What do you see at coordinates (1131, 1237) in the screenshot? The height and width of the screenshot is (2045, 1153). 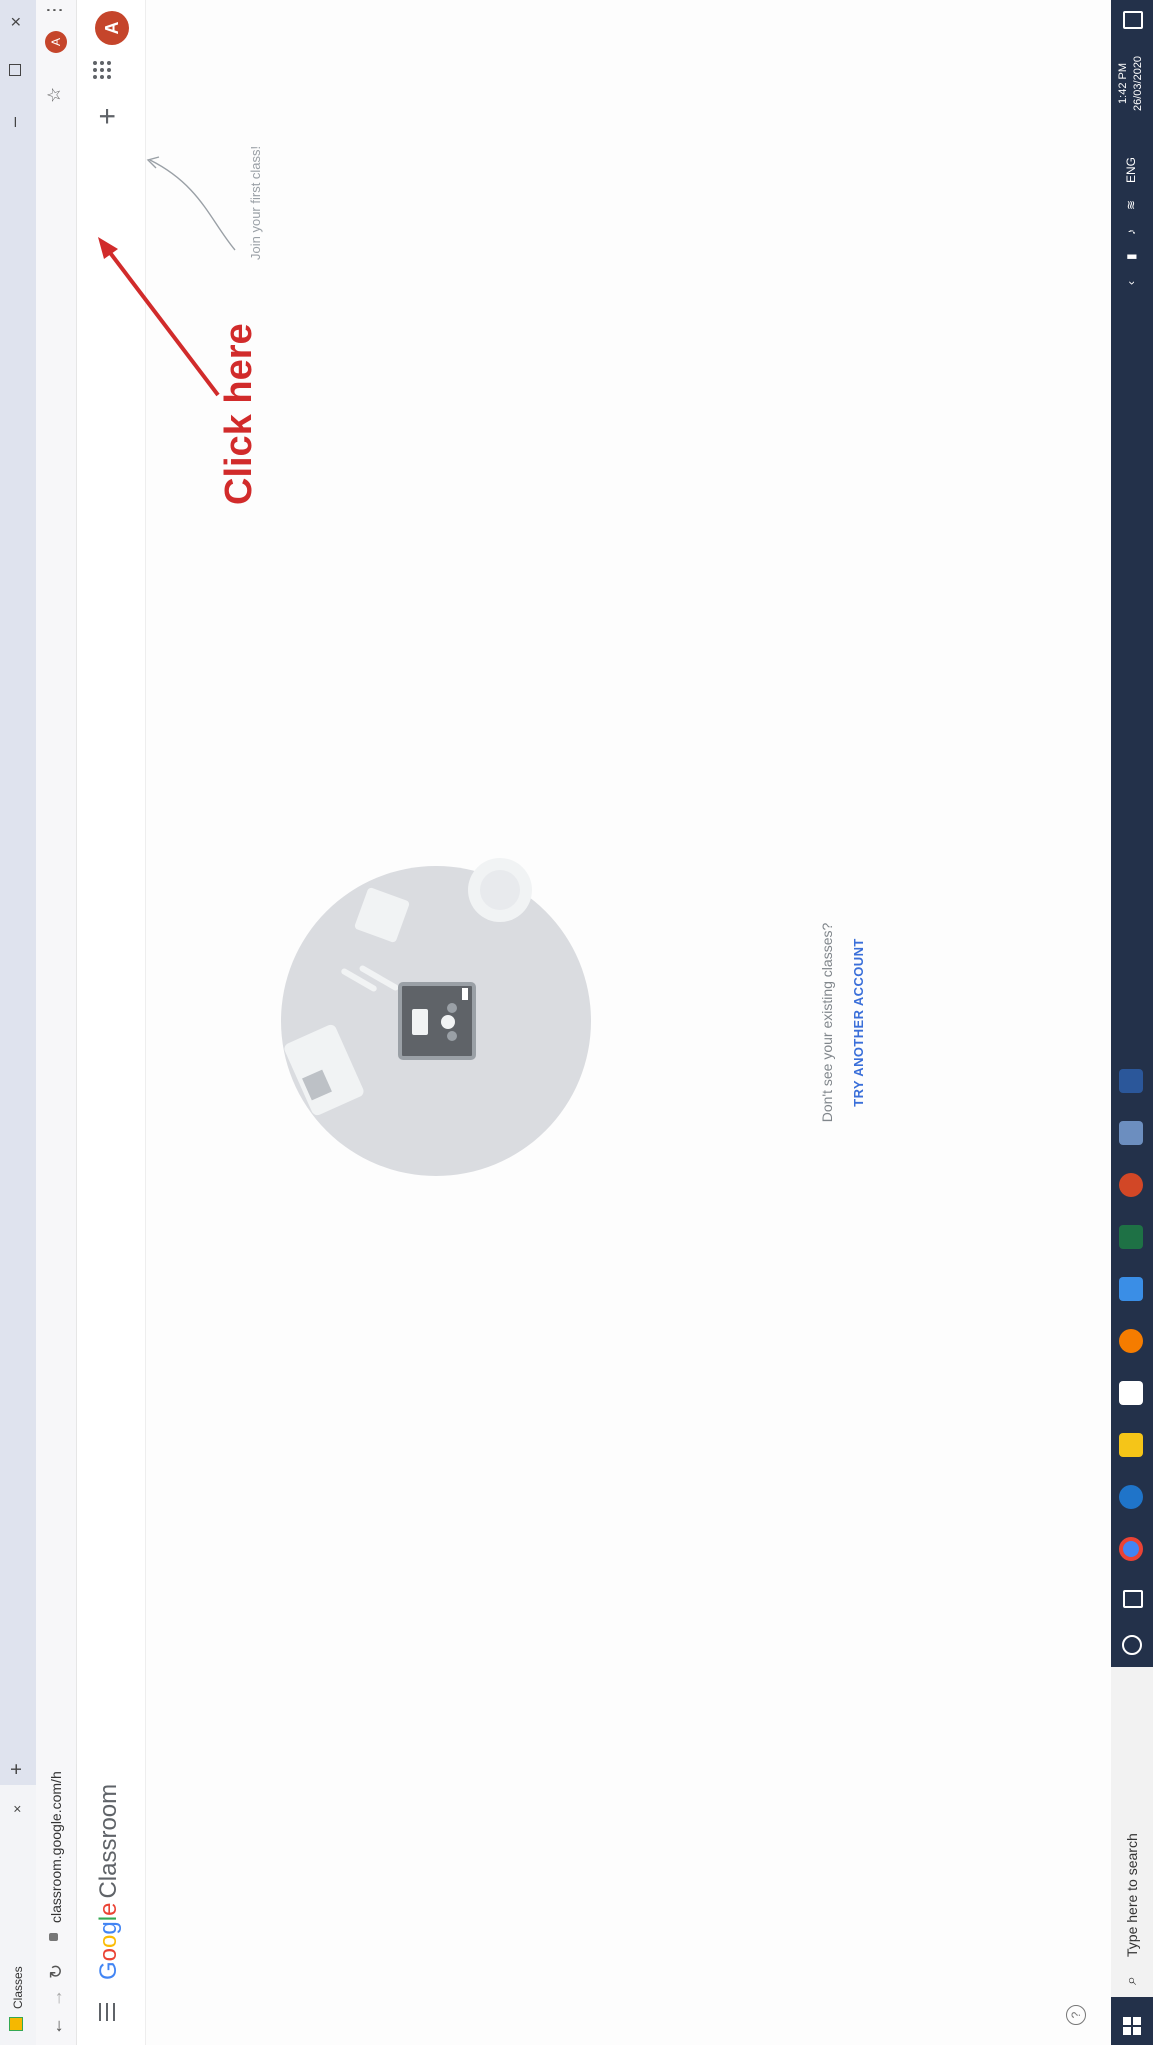 I see `excel-icon` at bounding box center [1131, 1237].